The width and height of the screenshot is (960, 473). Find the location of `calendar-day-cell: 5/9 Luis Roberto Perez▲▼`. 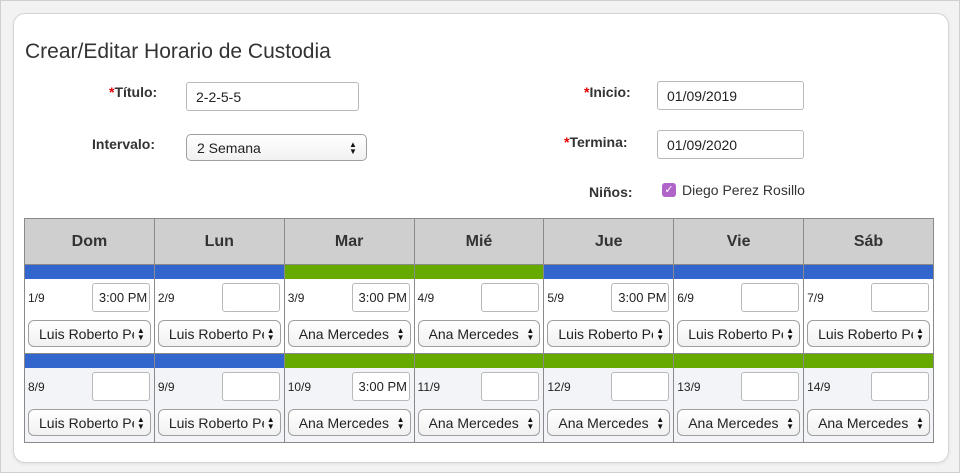

calendar-day-cell: 5/9 Luis Roberto Perez▲▼ is located at coordinates (609, 309).